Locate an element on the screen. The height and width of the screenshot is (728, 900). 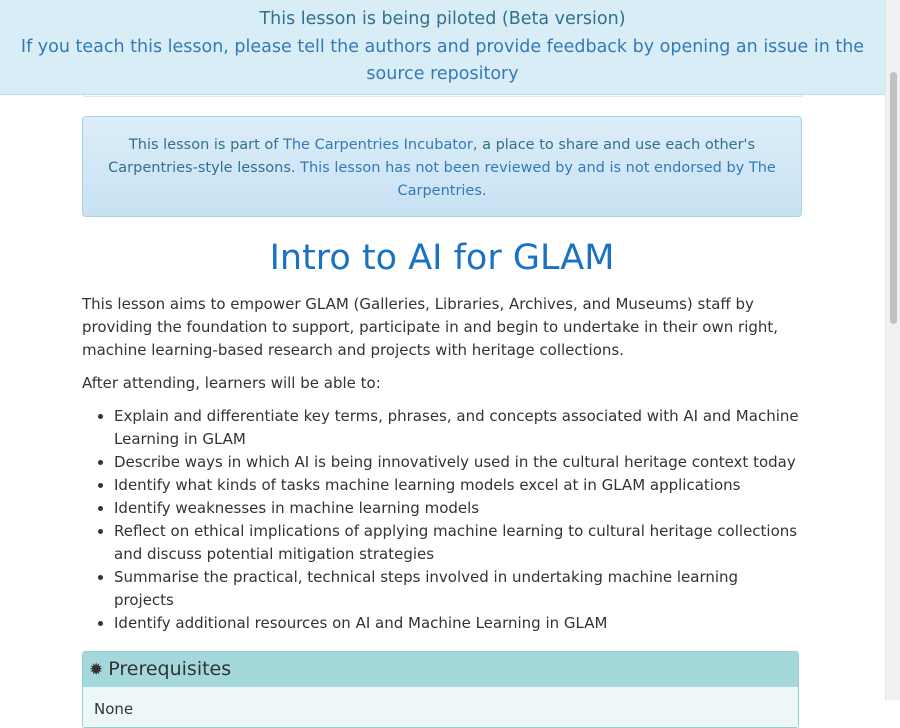
scrollbar-thumb is located at coordinates (893, 198).